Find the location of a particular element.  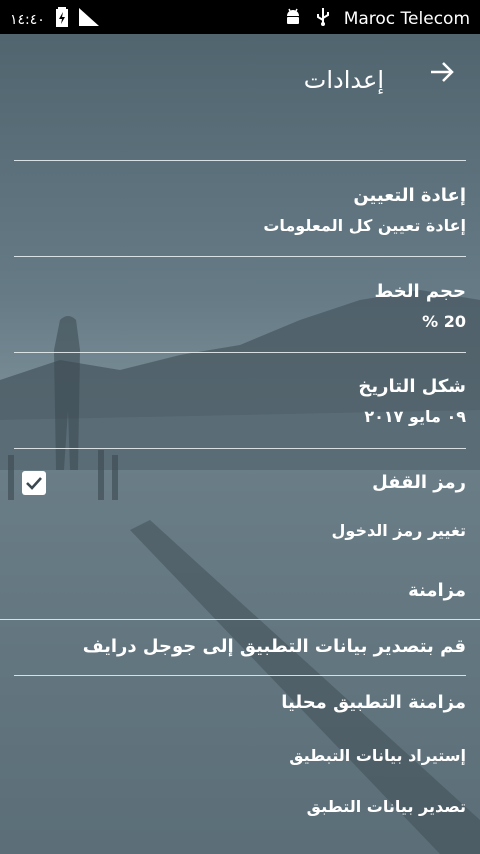

change-pin-item: تغيير رمز الدخول is located at coordinates (399, 530).